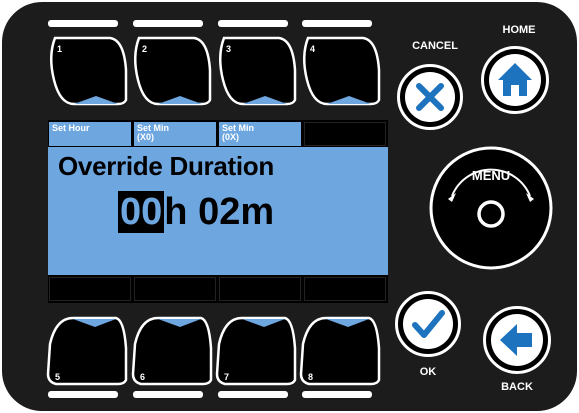  What do you see at coordinates (337, 23) in the screenshot?
I see `key-4-led-bar` at bounding box center [337, 23].